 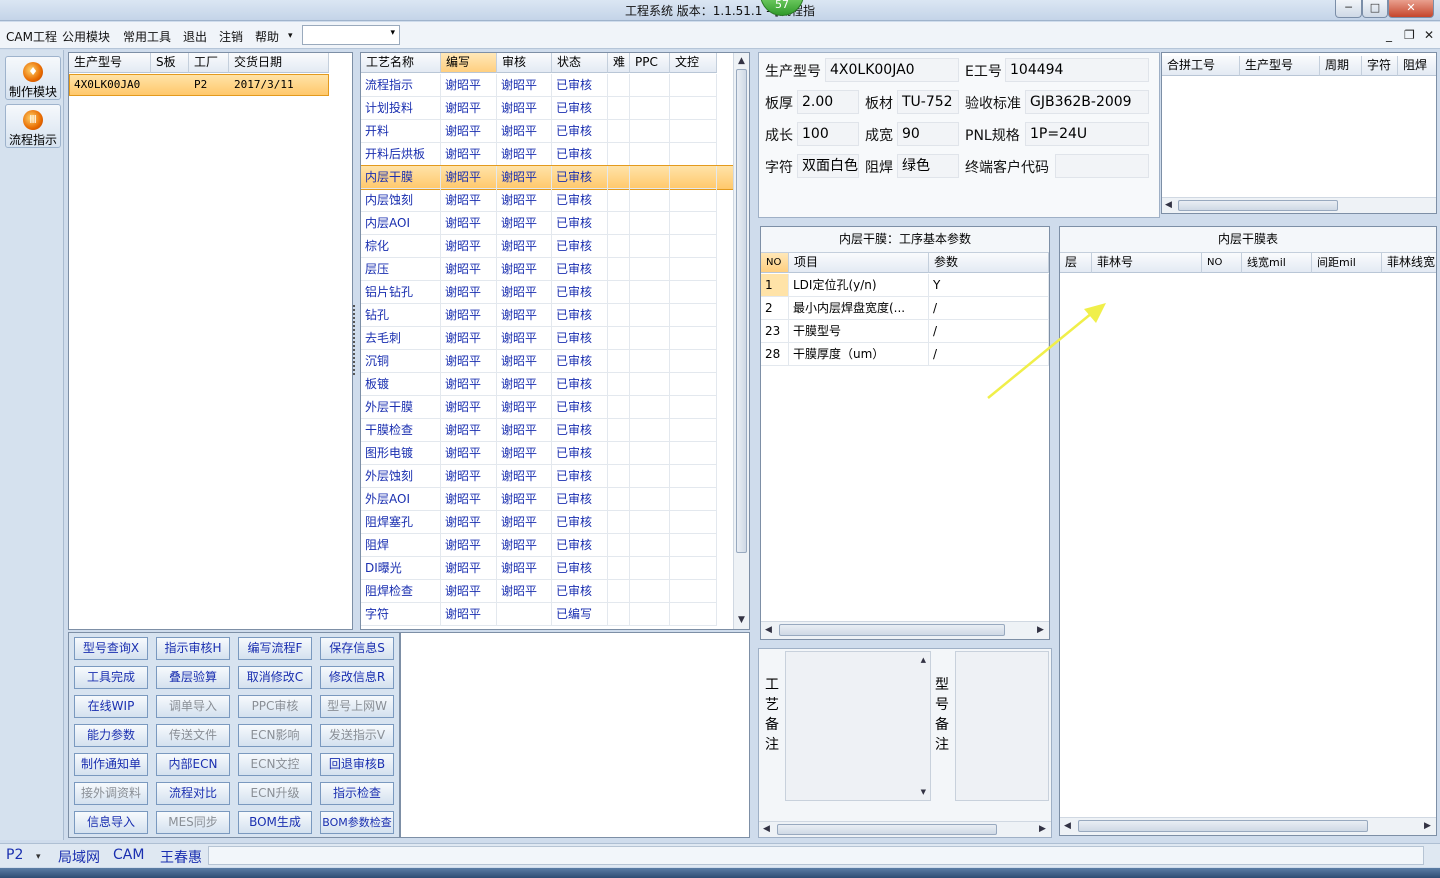 What do you see at coordinates (38, 857) in the screenshot?
I see `factory-dropdown-icon: ▾` at bounding box center [38, 857].